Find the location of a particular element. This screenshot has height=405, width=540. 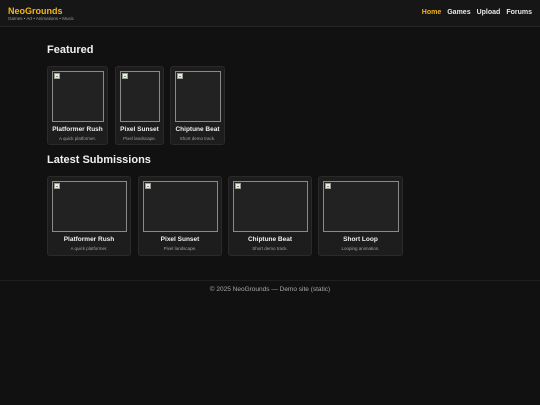

site-tagline: Games • Art • Animations • Music is located at coordinates (41, 18).